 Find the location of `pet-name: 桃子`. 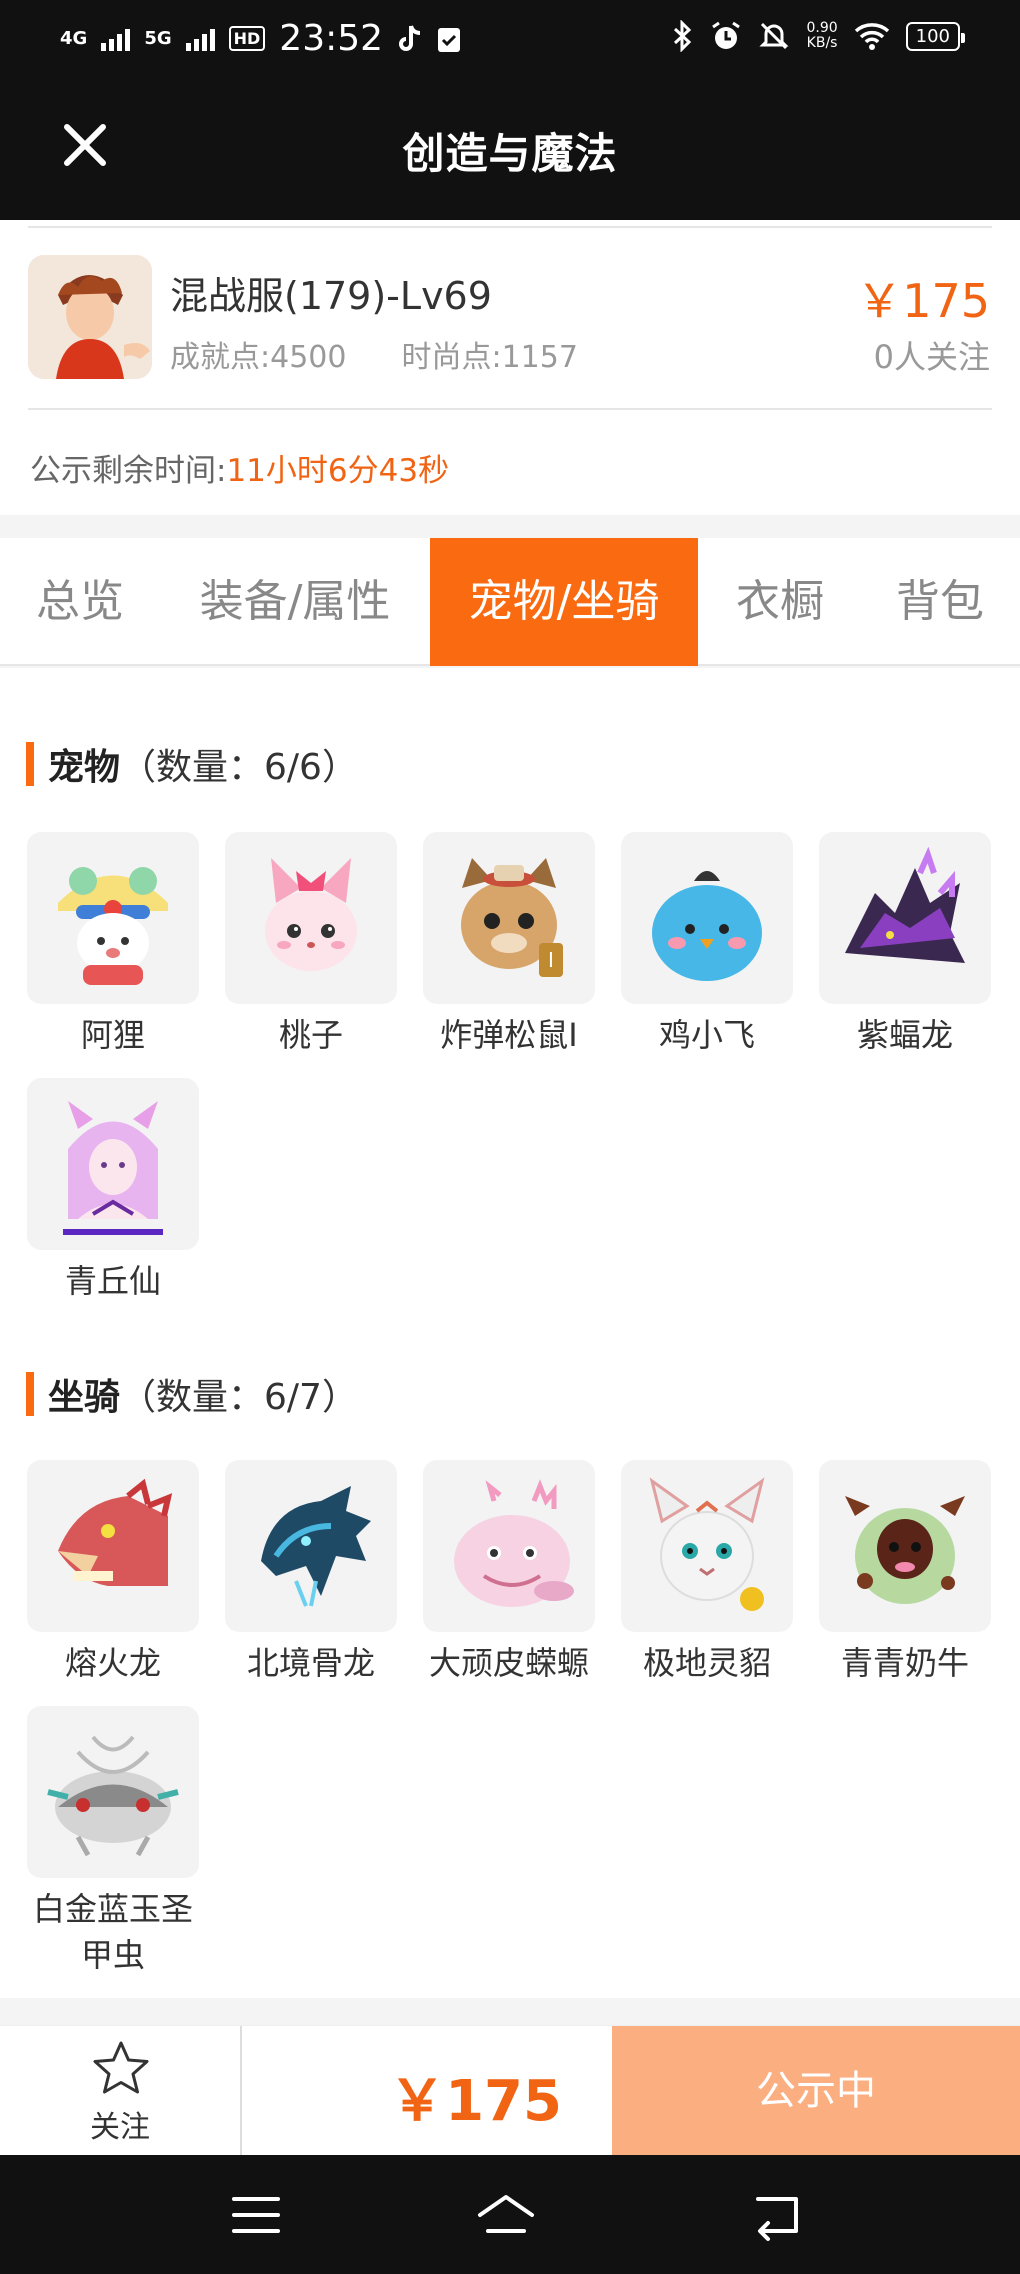

pet-name: 桃子 is located at coordinates (310, 1035).